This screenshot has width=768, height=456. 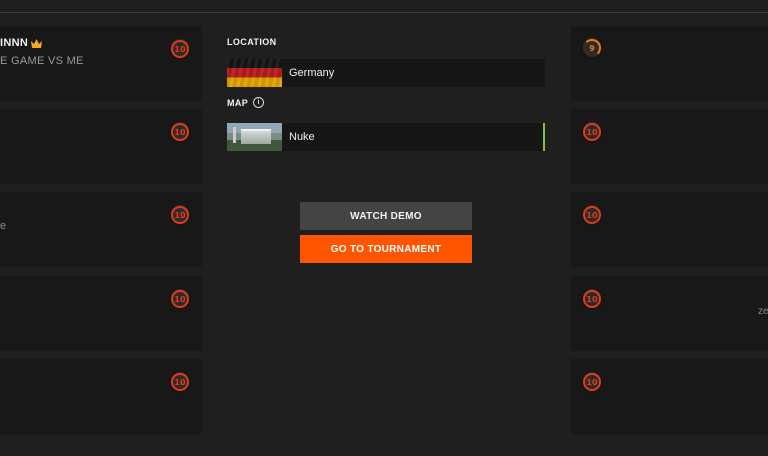 I want to click on watch-demo-button: WATCH DEMO, so click(x=386, y=216).